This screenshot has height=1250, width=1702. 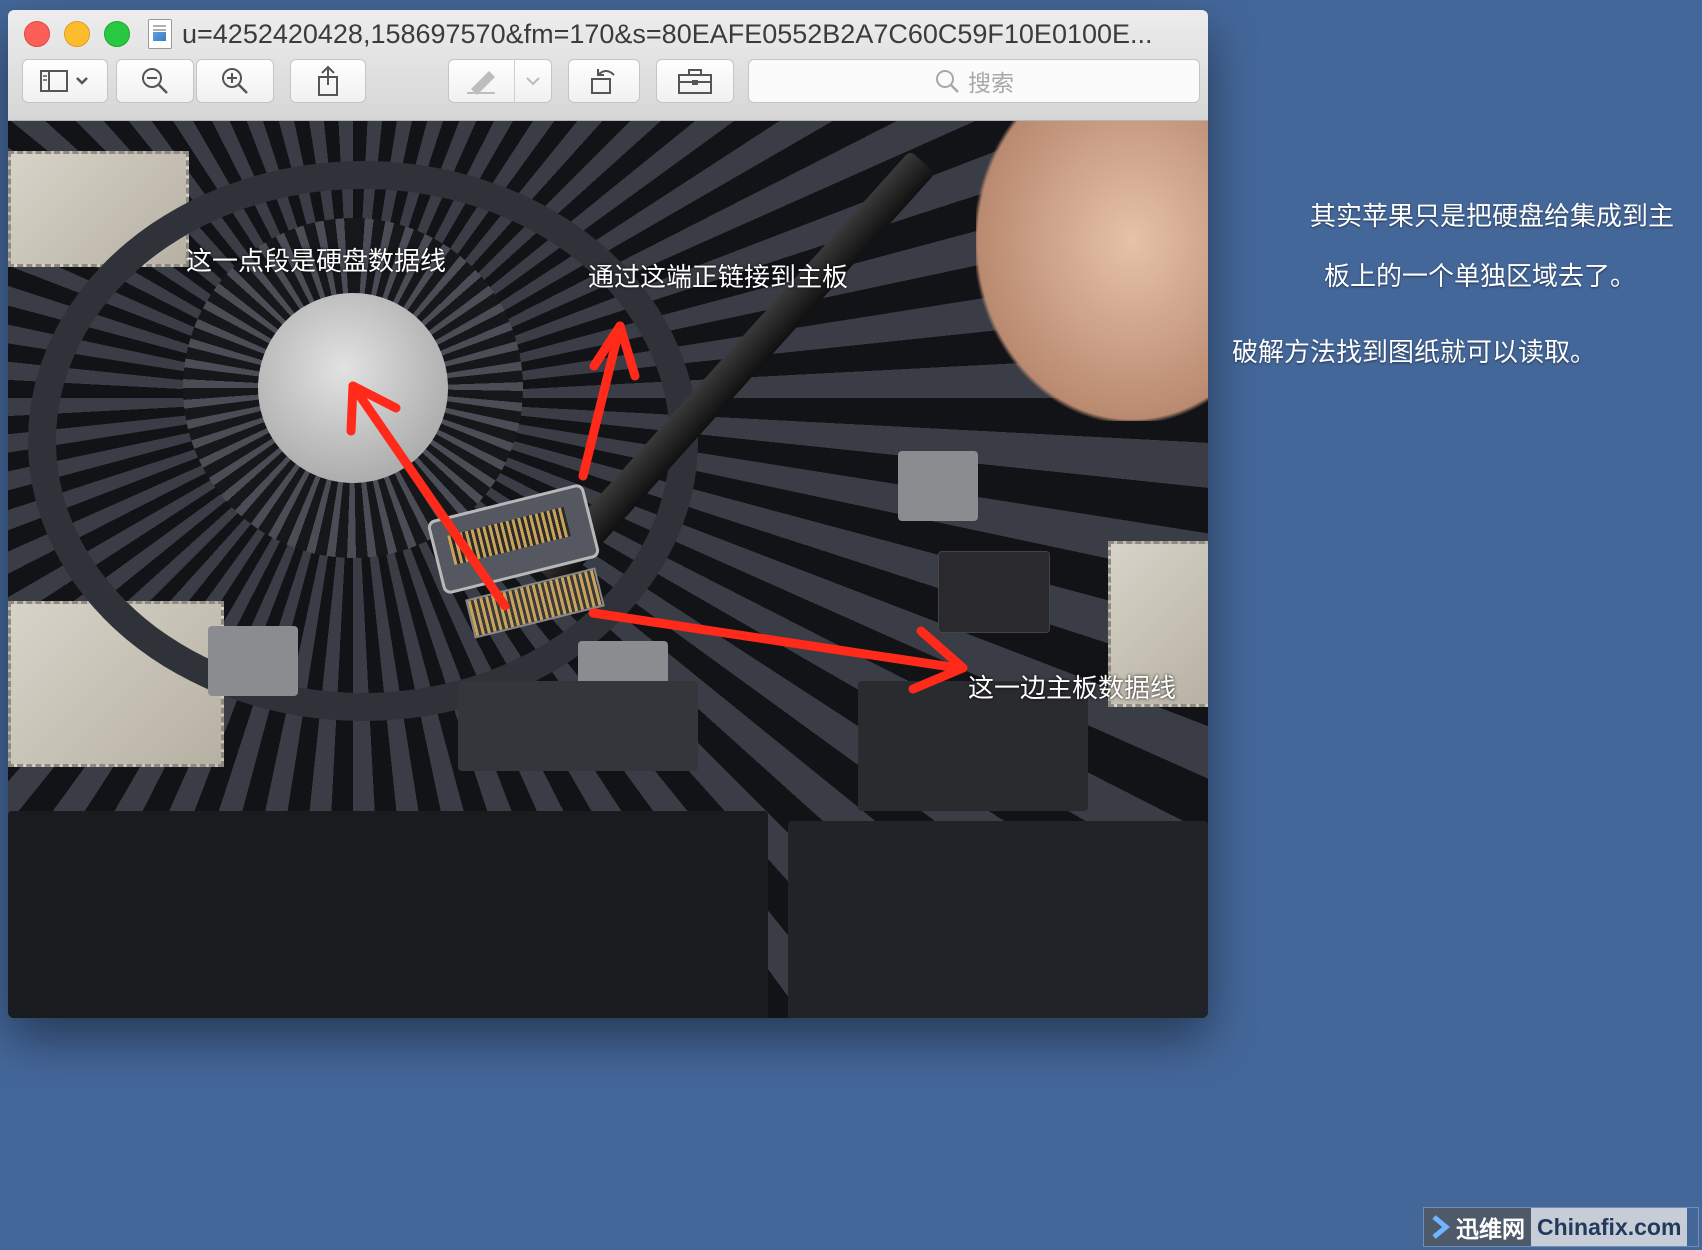 What do you see at coordinates (1490, 1230) in the screenshot?
I see `watermark-left-text: 迅维网` at bounding box center [1490, 1230].